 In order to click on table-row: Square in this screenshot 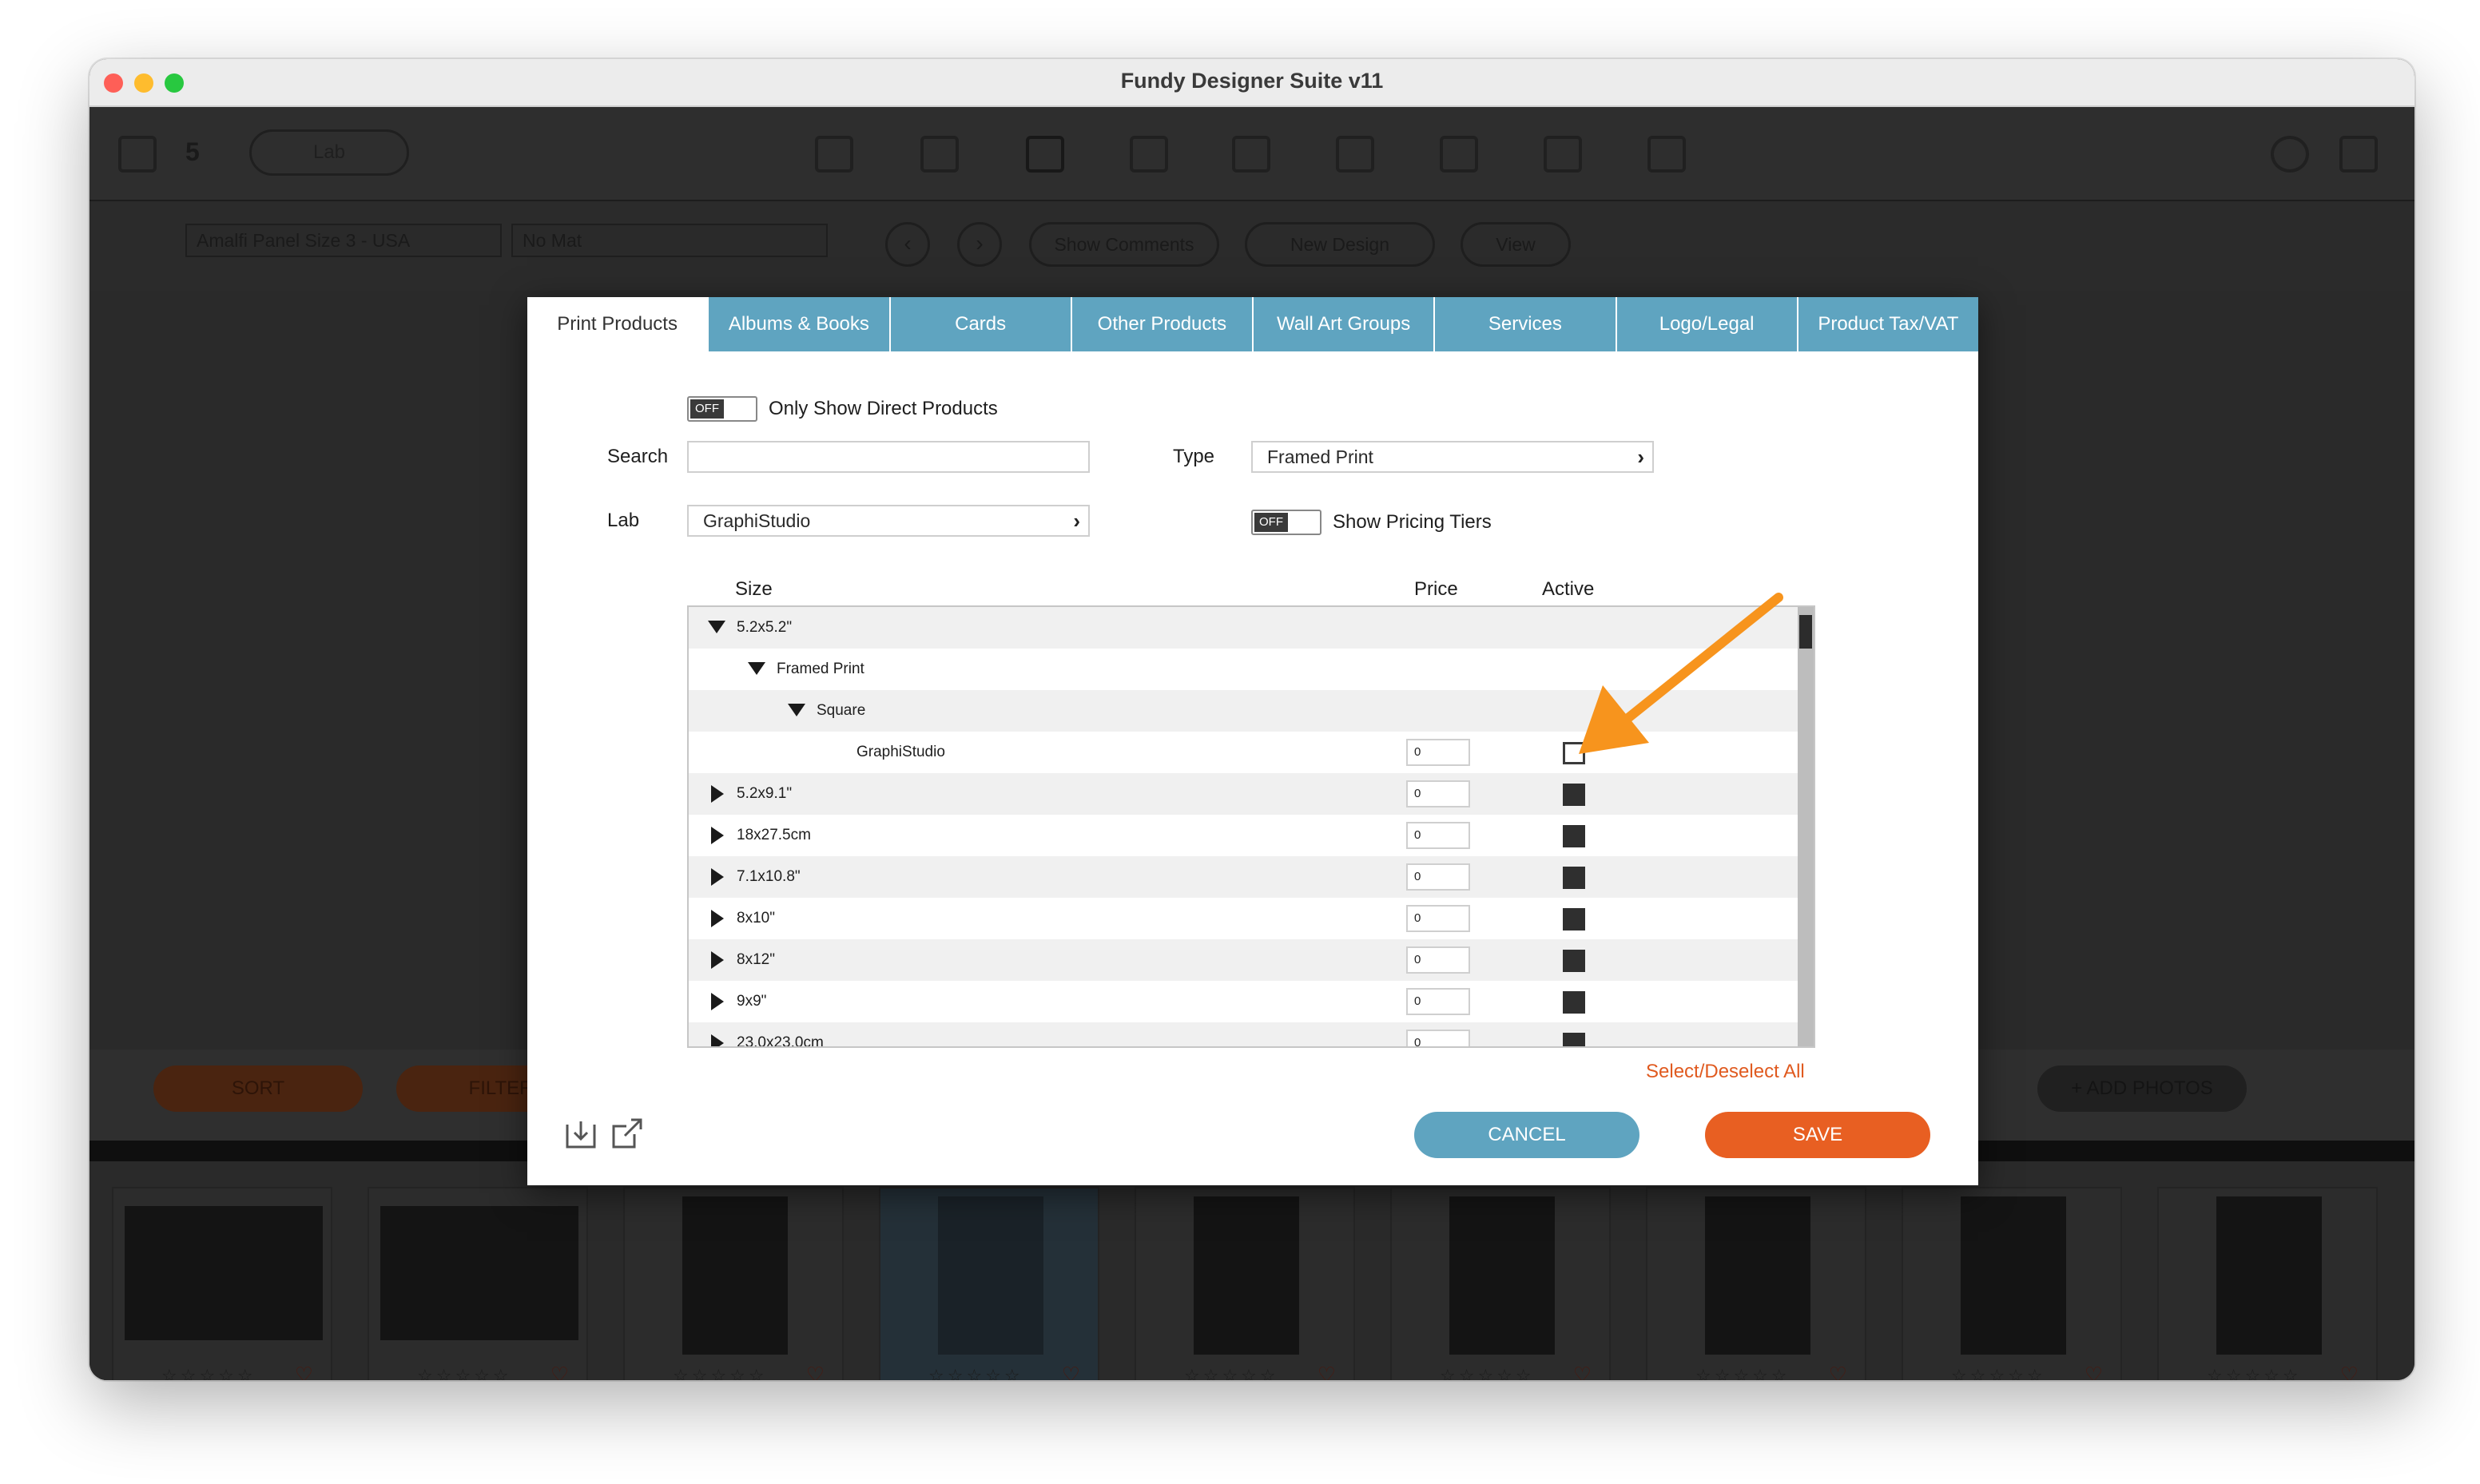, I will do `click(1245, 711)`.